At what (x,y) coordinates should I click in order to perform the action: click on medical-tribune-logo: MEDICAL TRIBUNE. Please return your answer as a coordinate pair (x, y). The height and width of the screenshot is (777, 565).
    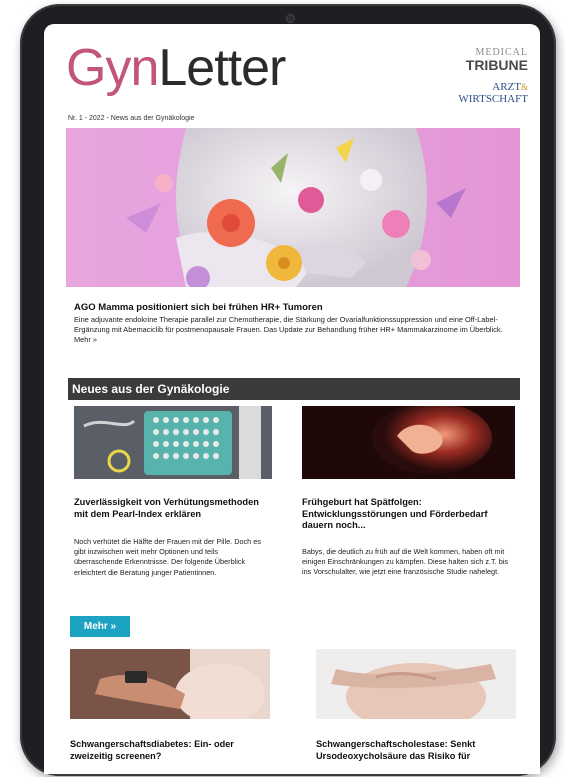
    Looking at the image, I should click on (496, 60).